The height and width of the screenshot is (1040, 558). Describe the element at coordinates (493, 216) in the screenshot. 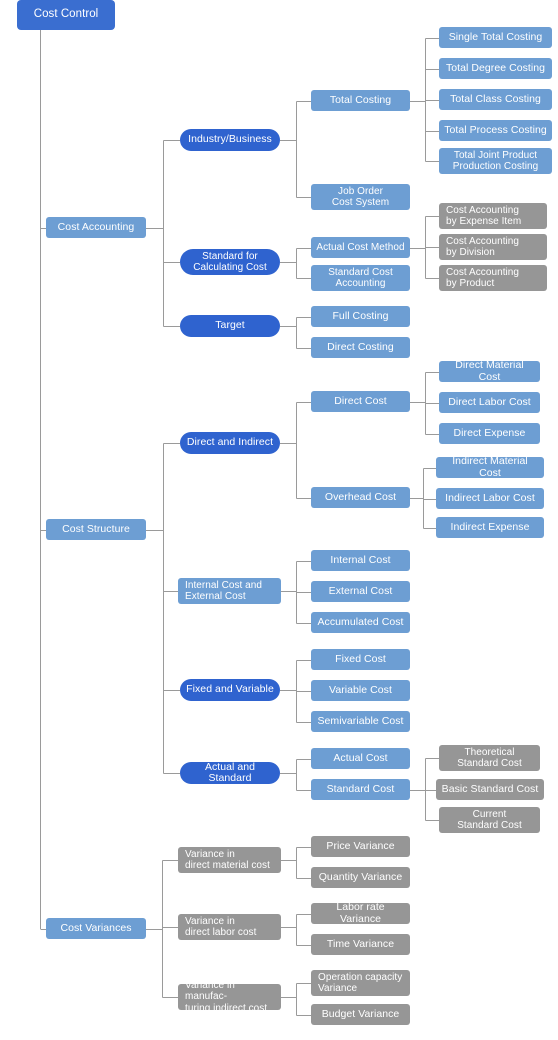

I see `node-l4_expitem: Cost Accounting by Expense Item` at that location.